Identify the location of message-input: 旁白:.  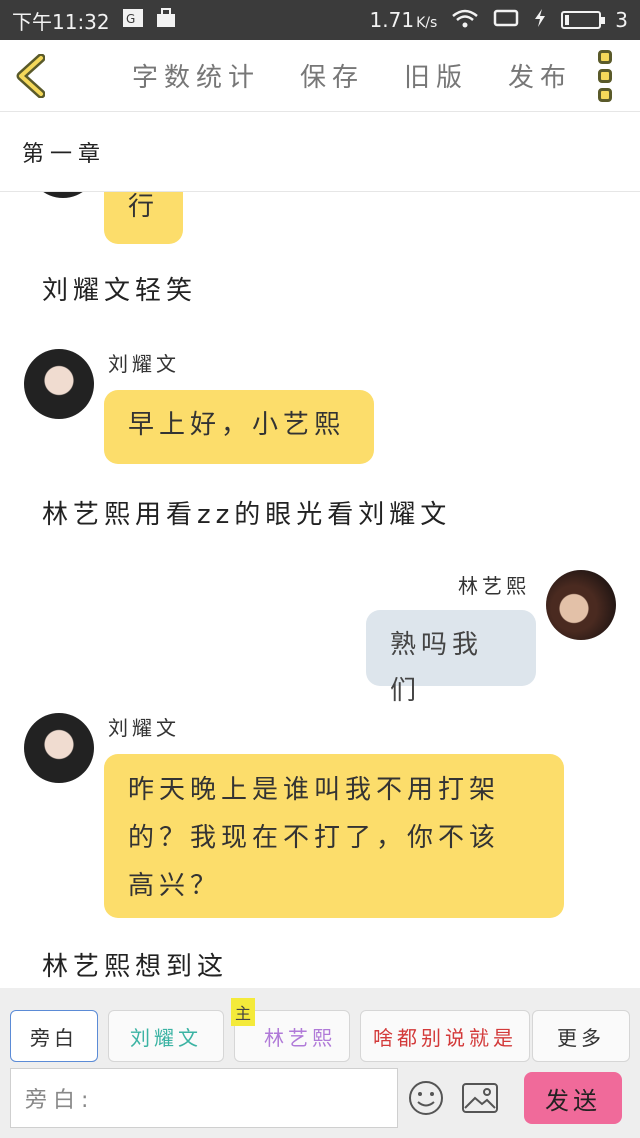
(204, 1098).